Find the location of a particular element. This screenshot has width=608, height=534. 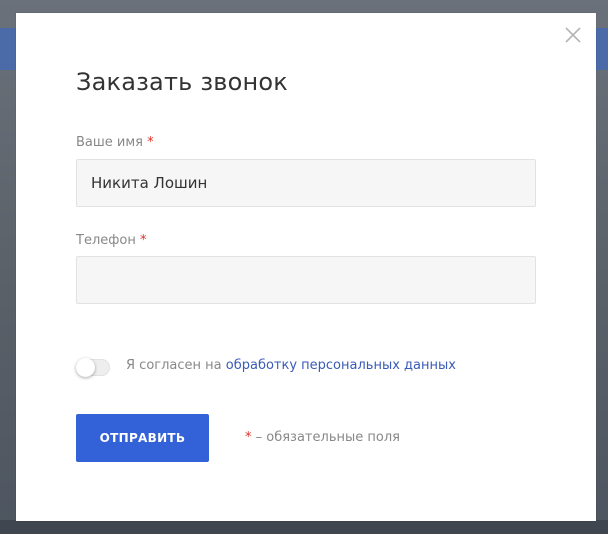

consent-toggle is located at coordinates (93, 367).